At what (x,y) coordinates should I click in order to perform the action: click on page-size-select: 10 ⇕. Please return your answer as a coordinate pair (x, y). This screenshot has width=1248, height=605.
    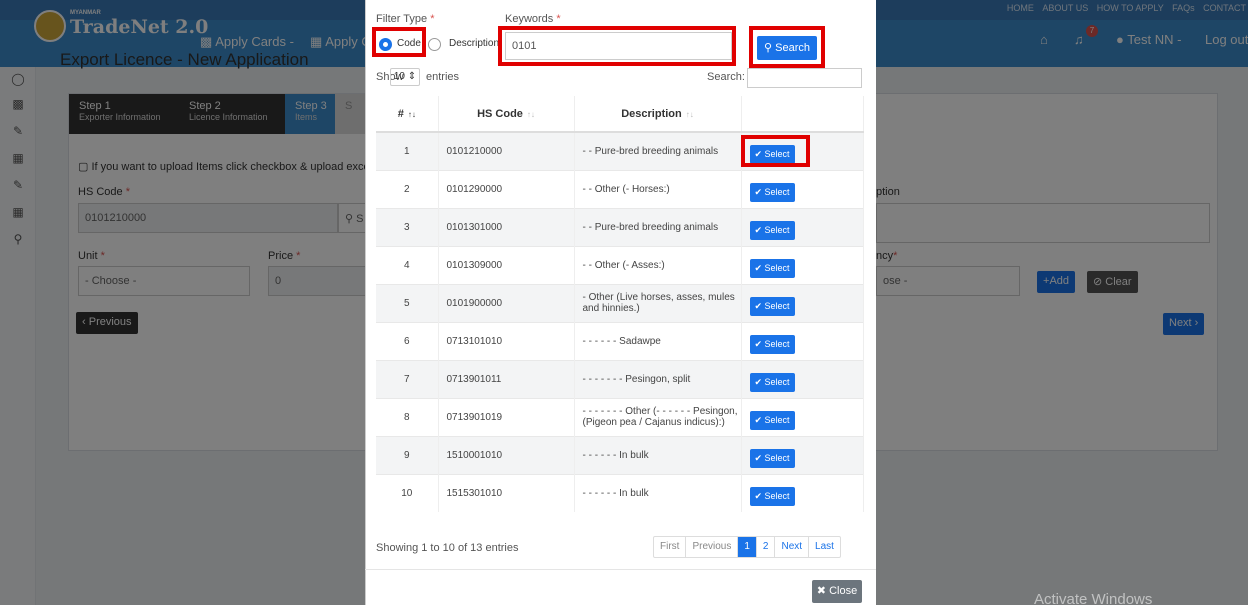
    Looking at the image, I should click on (405, 77).